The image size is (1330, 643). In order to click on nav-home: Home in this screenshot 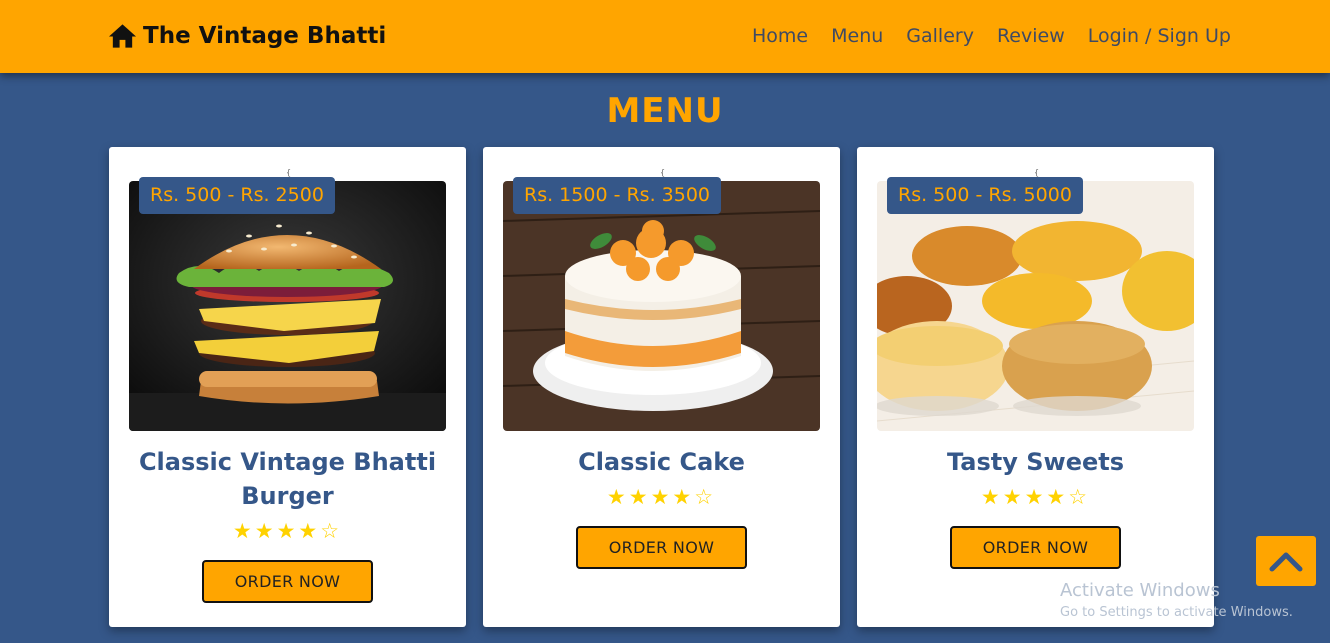, I will do `click(780, 36)`.